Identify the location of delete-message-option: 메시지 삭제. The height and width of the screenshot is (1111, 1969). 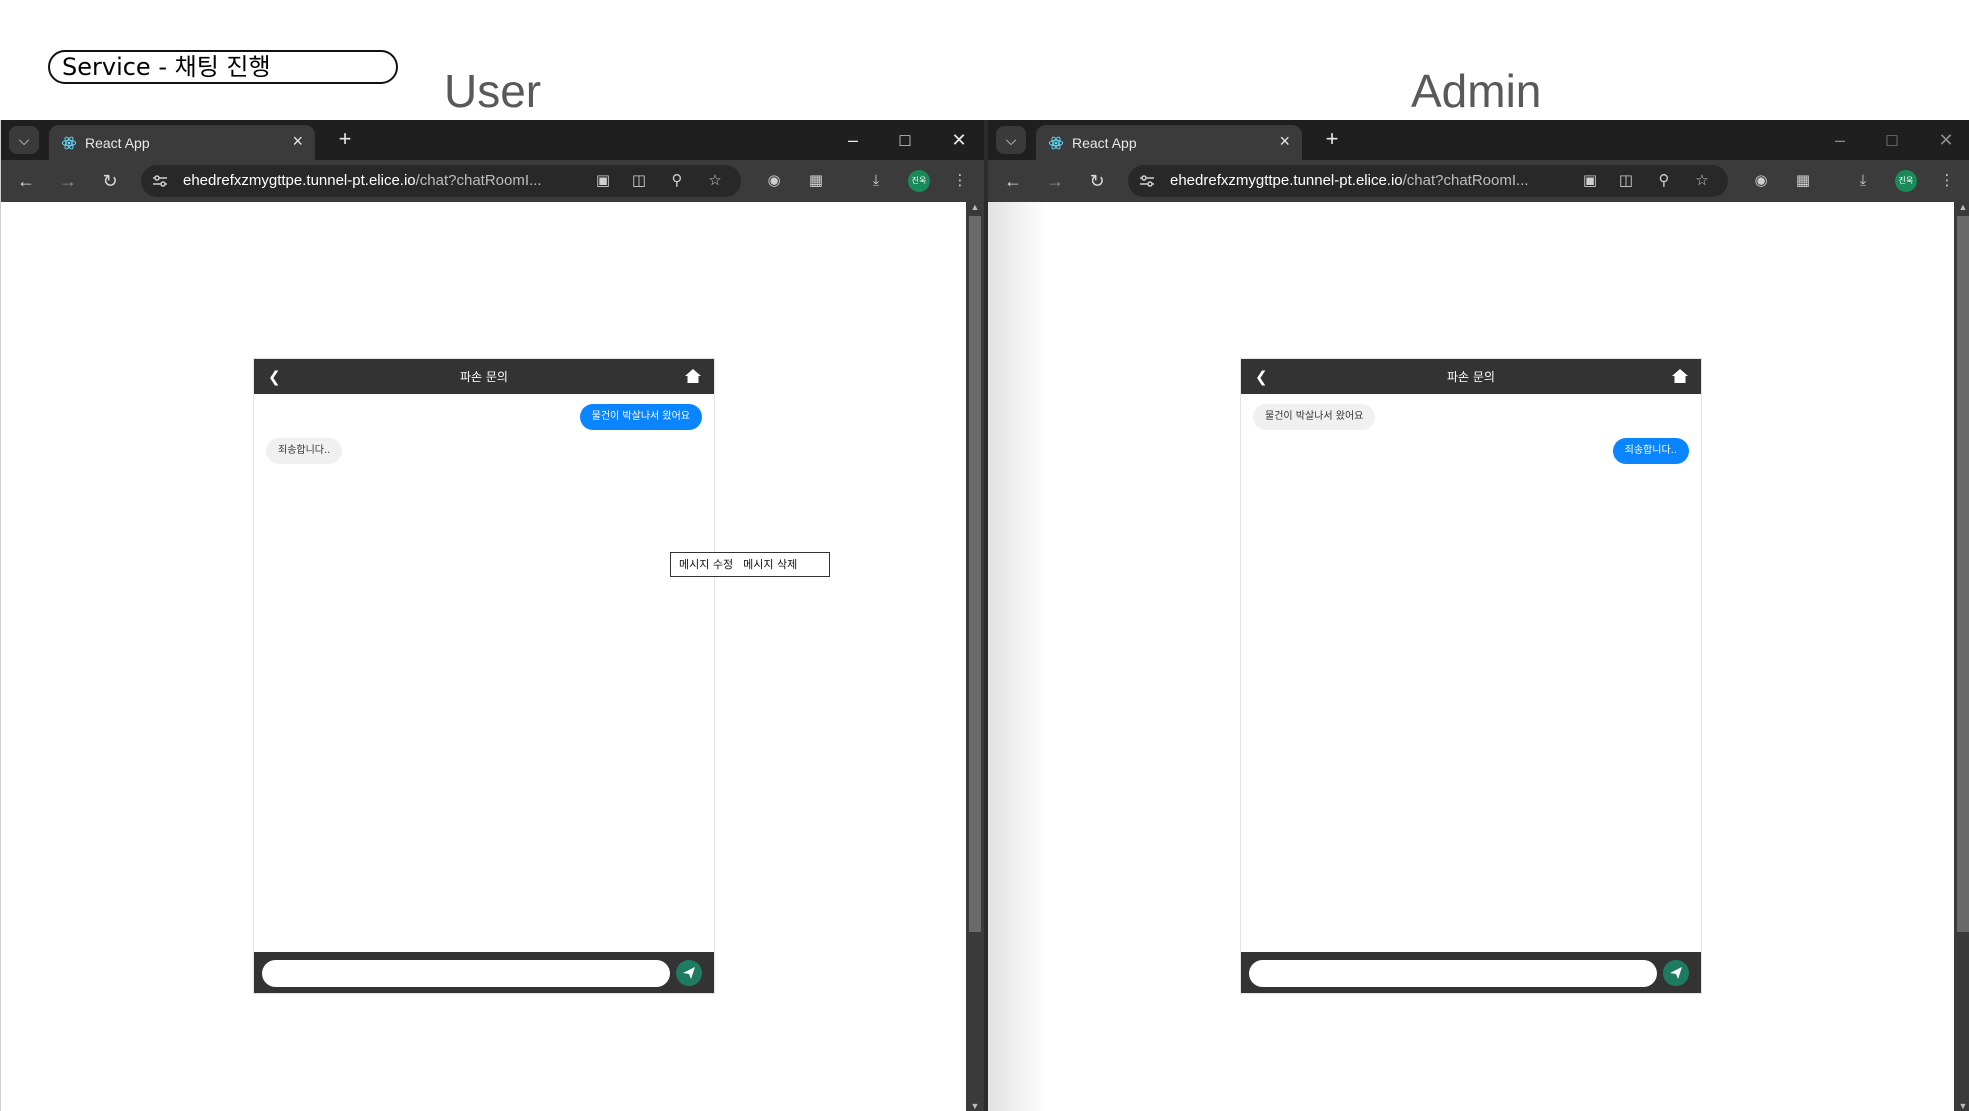
(770, 564).